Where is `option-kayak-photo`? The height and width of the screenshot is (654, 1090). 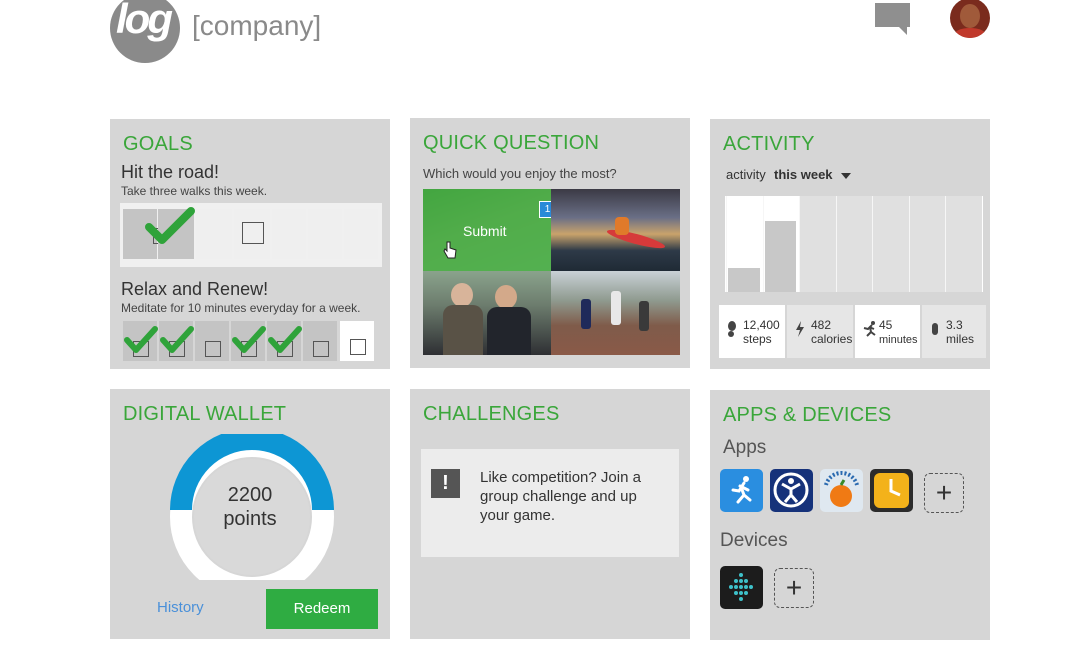
option-kayak-photo is located at coordinates (615, 230).